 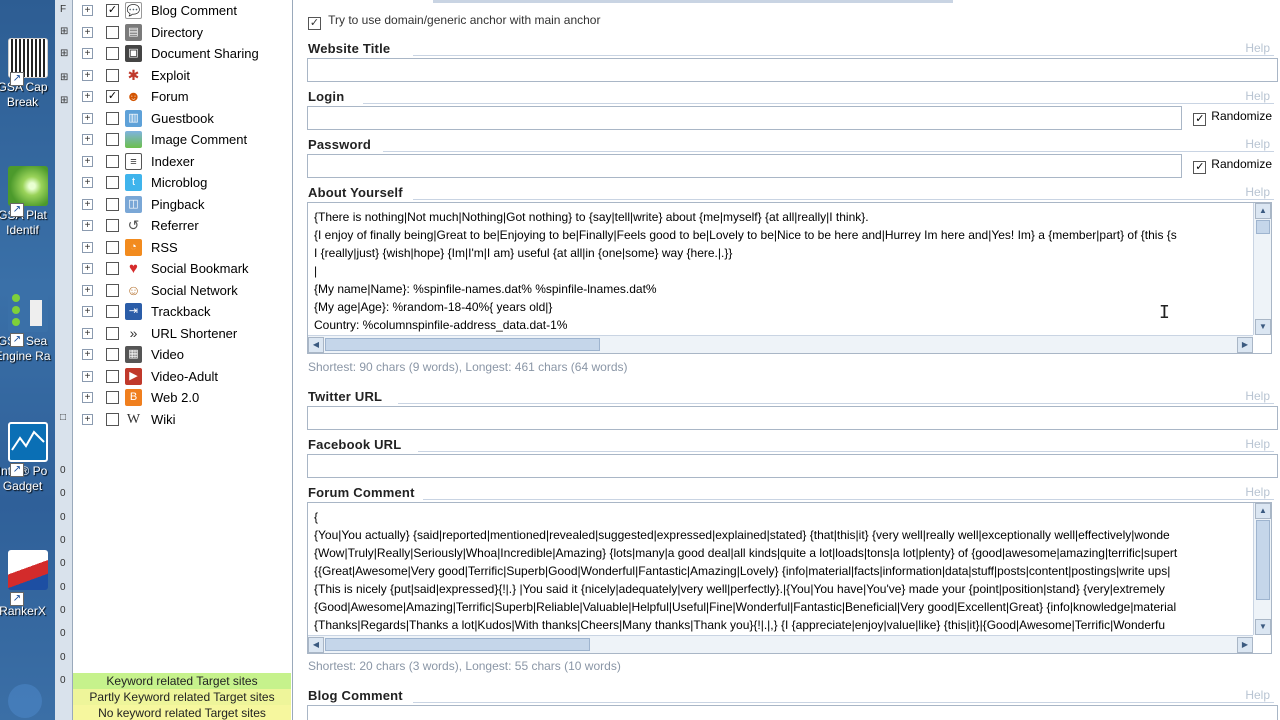 I want to click on tree-item-video: + ▦ Video, so click(x=182, y=354).